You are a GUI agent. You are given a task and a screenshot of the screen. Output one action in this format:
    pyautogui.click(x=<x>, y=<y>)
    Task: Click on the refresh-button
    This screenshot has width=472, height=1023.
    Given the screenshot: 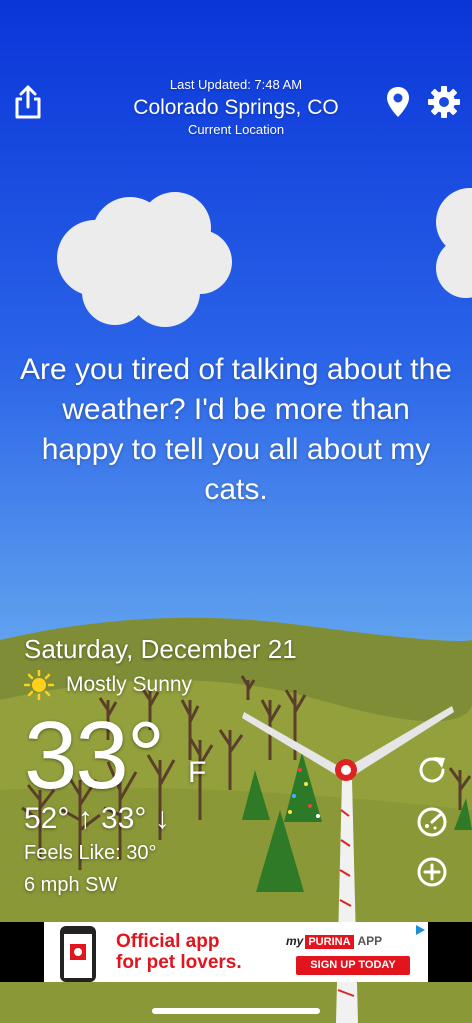 What is the action you would take?
    pyautogui.click(x=432, y=770)
    